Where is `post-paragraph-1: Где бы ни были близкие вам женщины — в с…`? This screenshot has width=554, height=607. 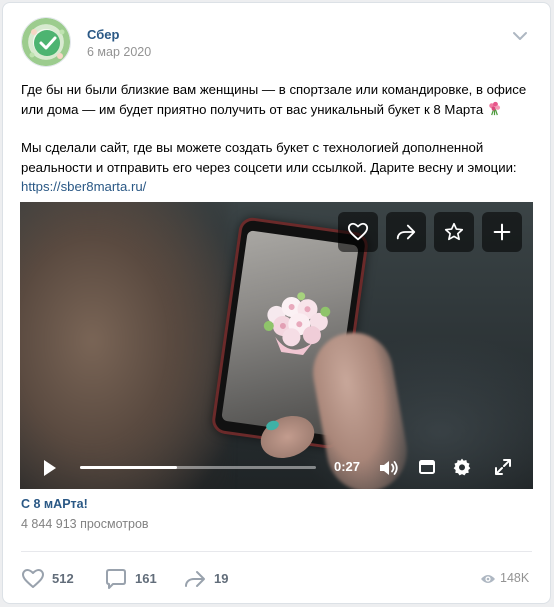 post-paragraph-1: Где бы ни были близкие вам женщины — в с… is located at coordinates (274, 99).